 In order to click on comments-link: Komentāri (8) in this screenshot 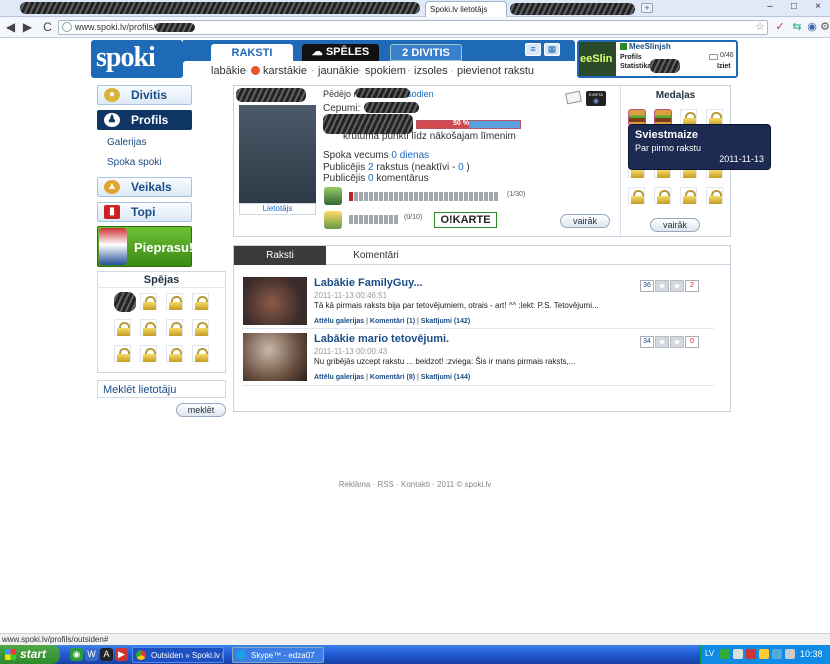, I will do `click(392, 377)`.